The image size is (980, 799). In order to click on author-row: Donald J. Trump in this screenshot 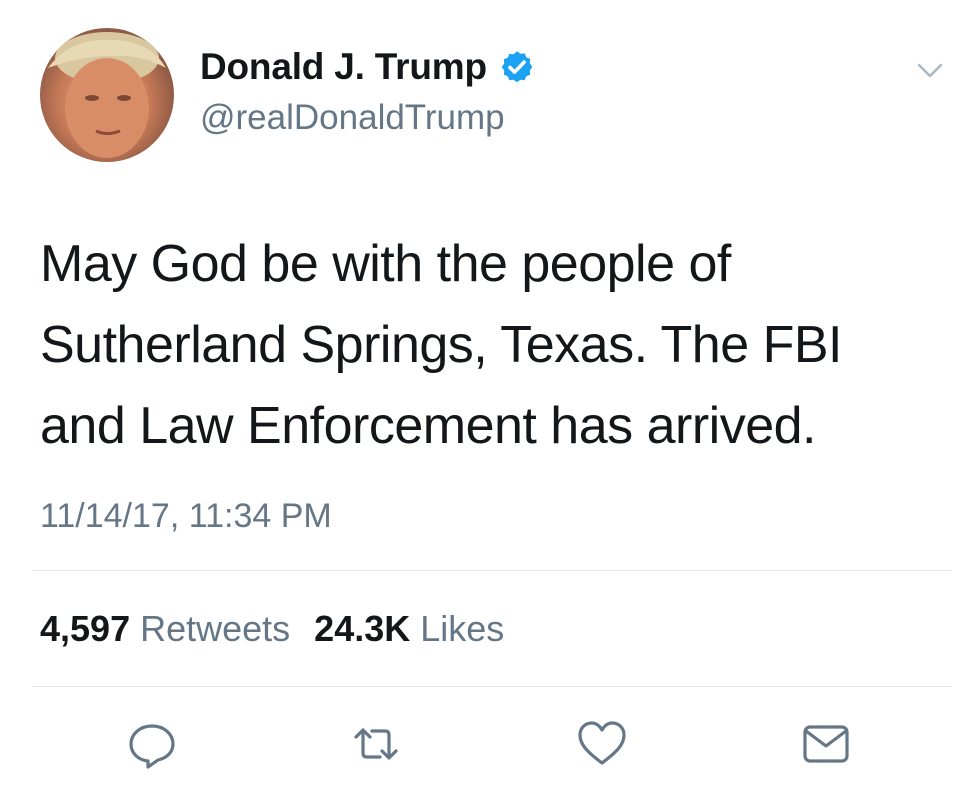, I will do `click(367, 67)`.